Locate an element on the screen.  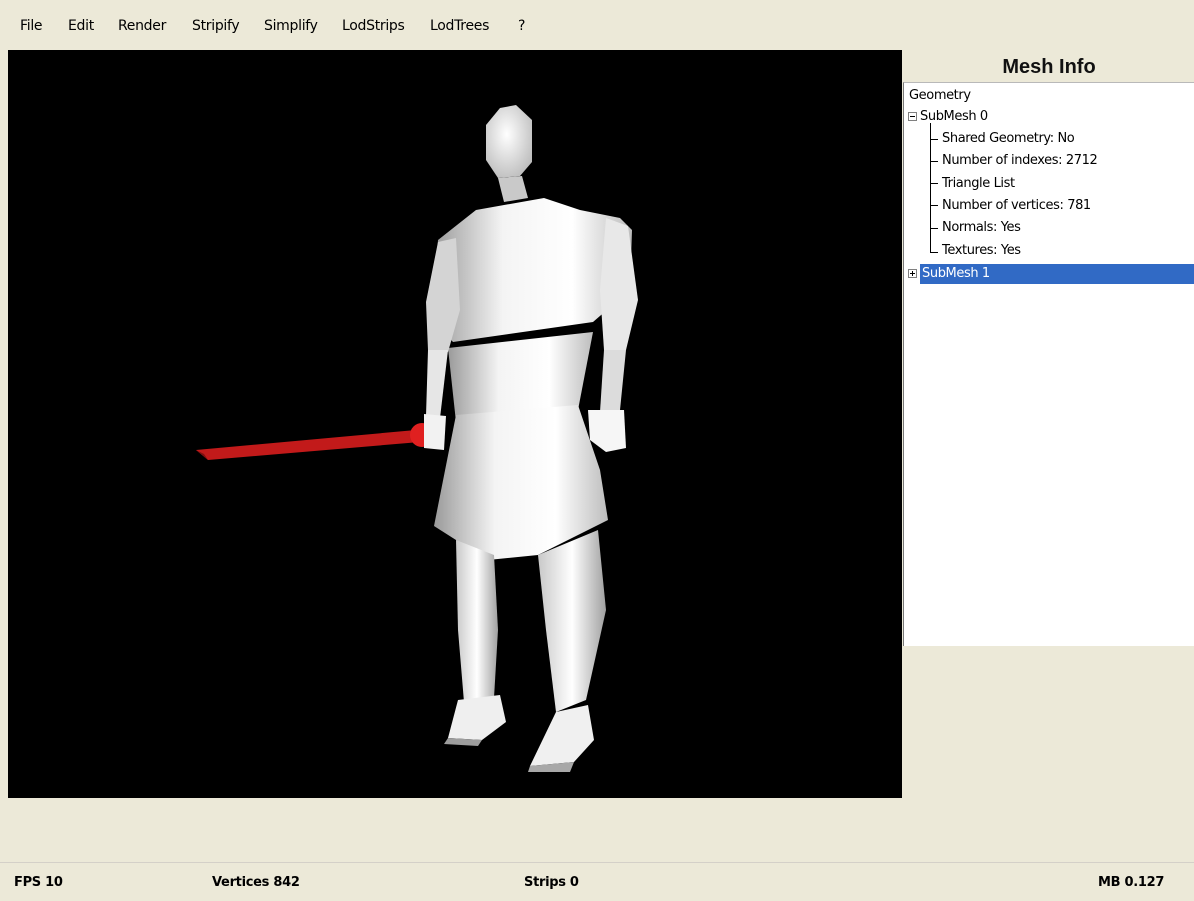
tree-item-normals: Normals: Yes is located at coordinates (981, 228).